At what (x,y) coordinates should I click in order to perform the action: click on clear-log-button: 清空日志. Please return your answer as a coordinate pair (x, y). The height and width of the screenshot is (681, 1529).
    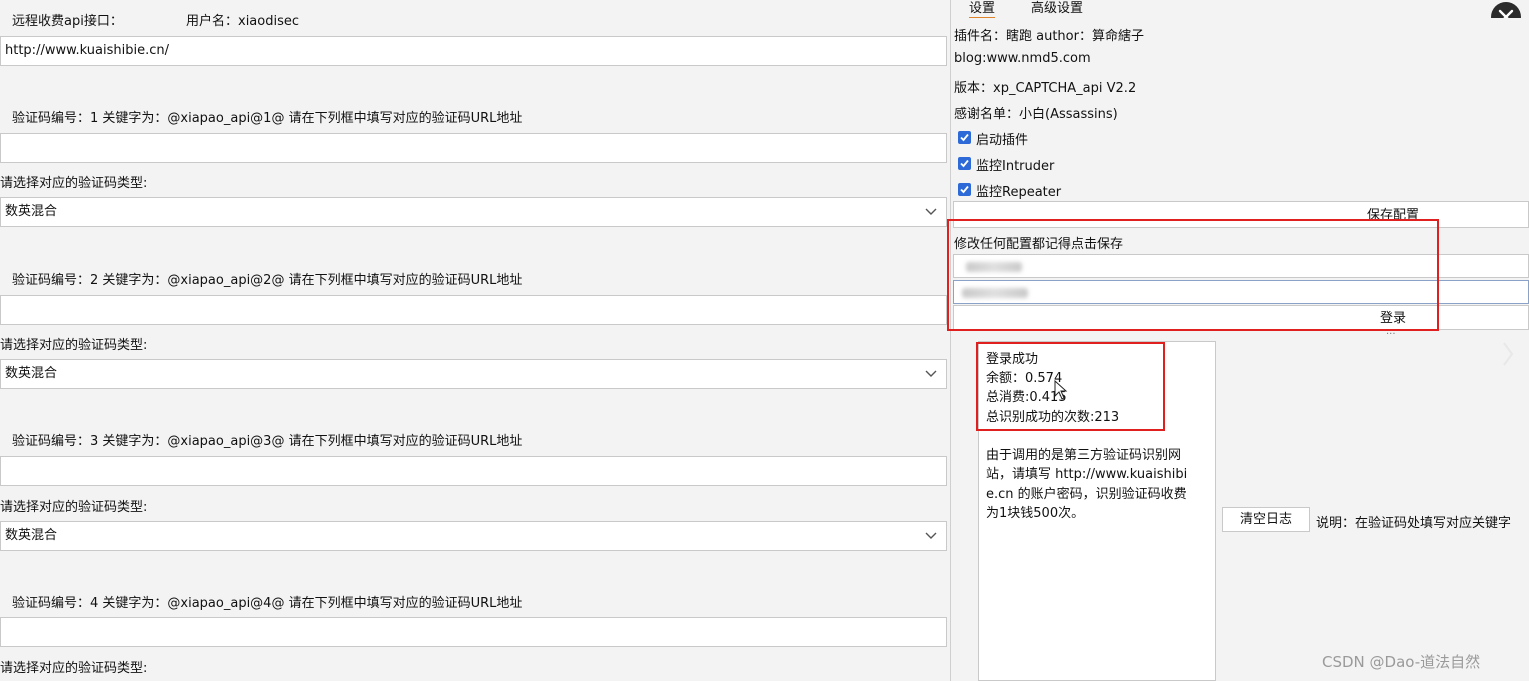
    Looking at the image, I should click on (1266, 519).